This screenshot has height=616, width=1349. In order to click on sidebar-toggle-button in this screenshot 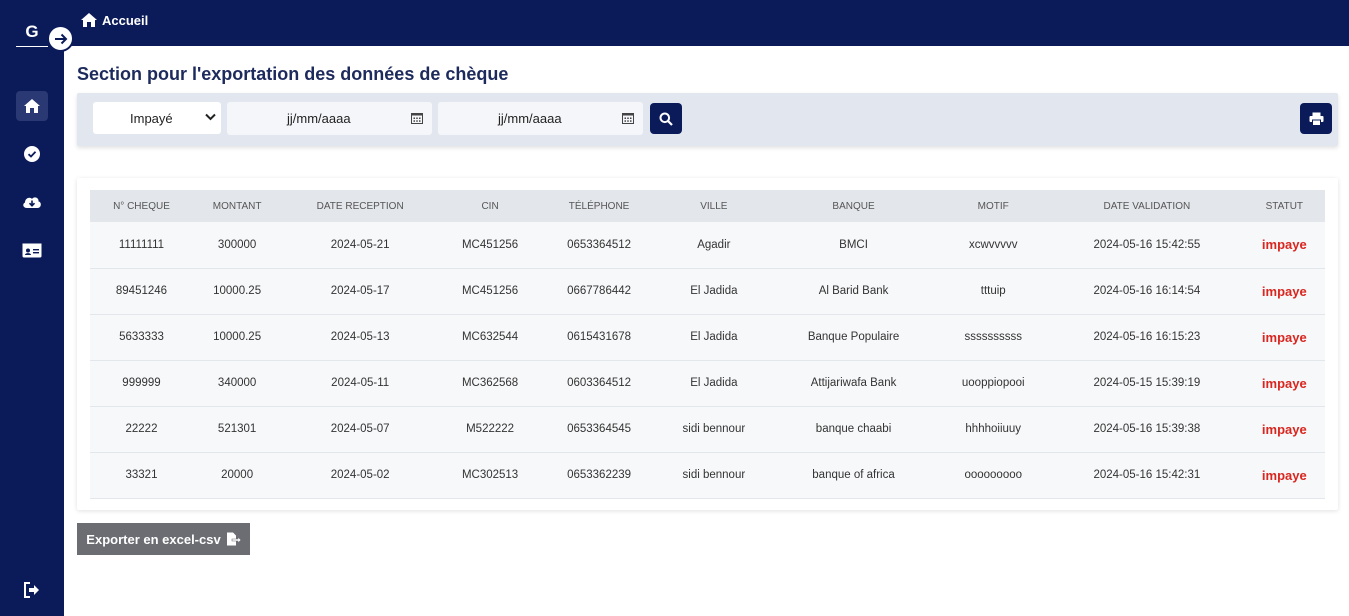, I will do `click(60, 38)`.